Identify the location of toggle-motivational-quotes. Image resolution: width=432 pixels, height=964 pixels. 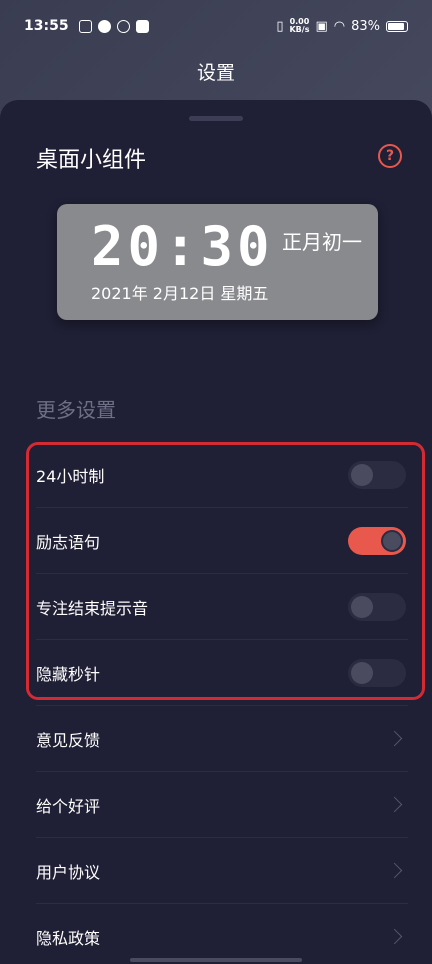
(377, 540).